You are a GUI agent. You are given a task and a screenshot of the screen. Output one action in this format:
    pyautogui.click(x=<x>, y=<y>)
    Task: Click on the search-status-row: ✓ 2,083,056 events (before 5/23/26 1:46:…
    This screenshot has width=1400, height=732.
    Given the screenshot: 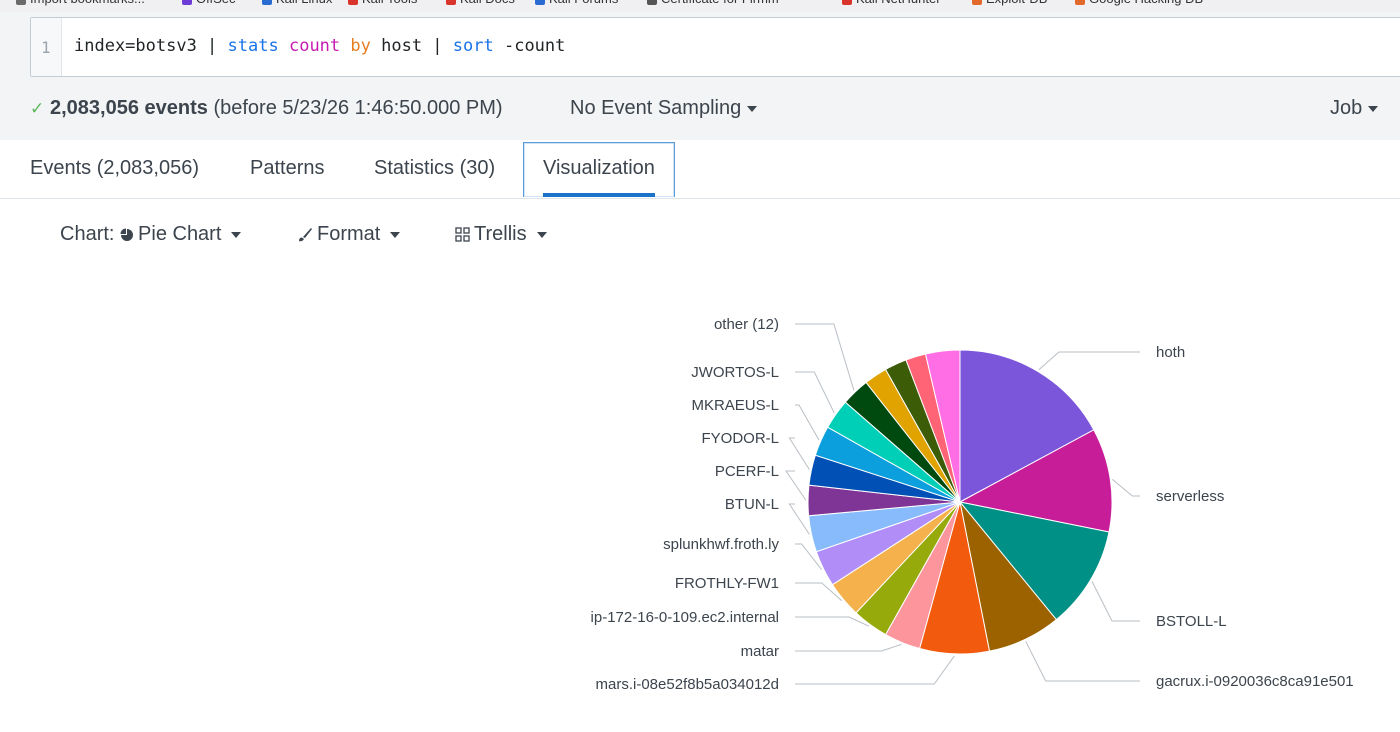 What is the action you would take?
    pyautogui.click(x=700, y=109)
    